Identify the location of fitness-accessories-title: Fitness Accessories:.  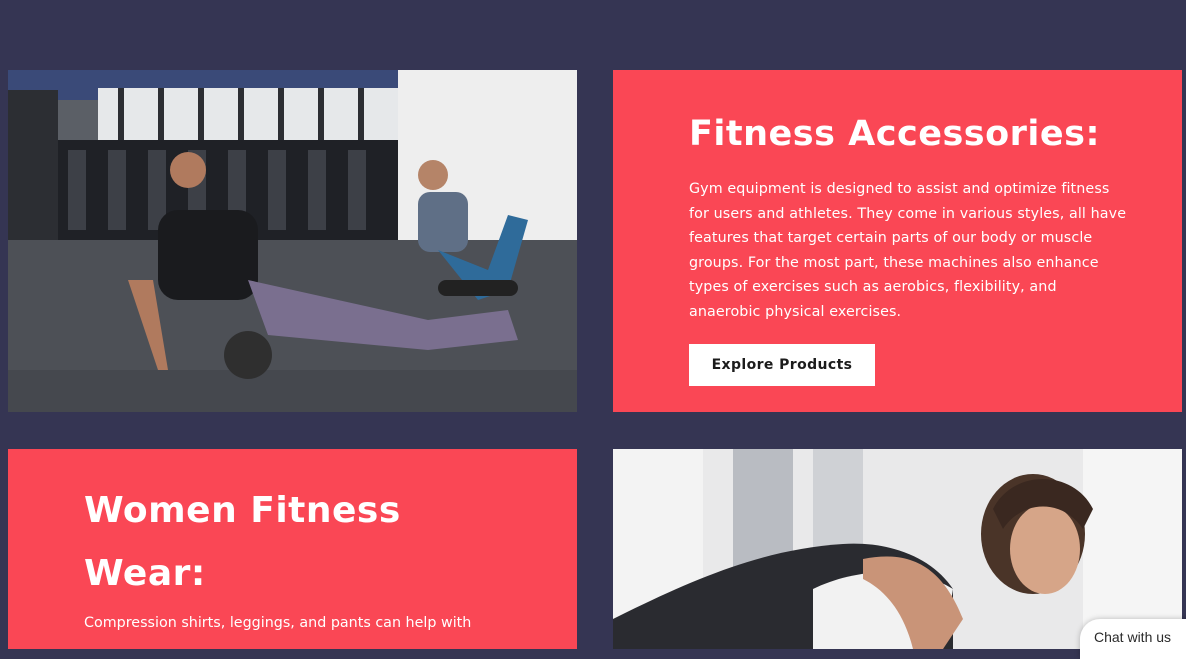
(894, 134).